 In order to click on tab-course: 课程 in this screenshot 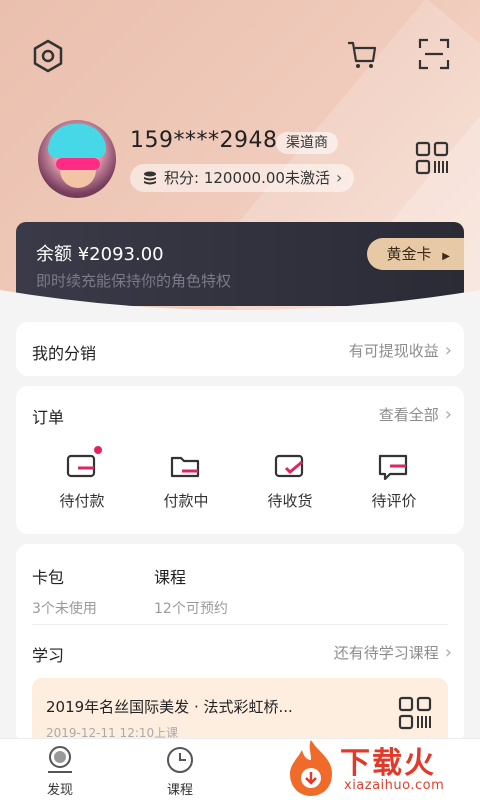, I will do `click(180, 771)`.